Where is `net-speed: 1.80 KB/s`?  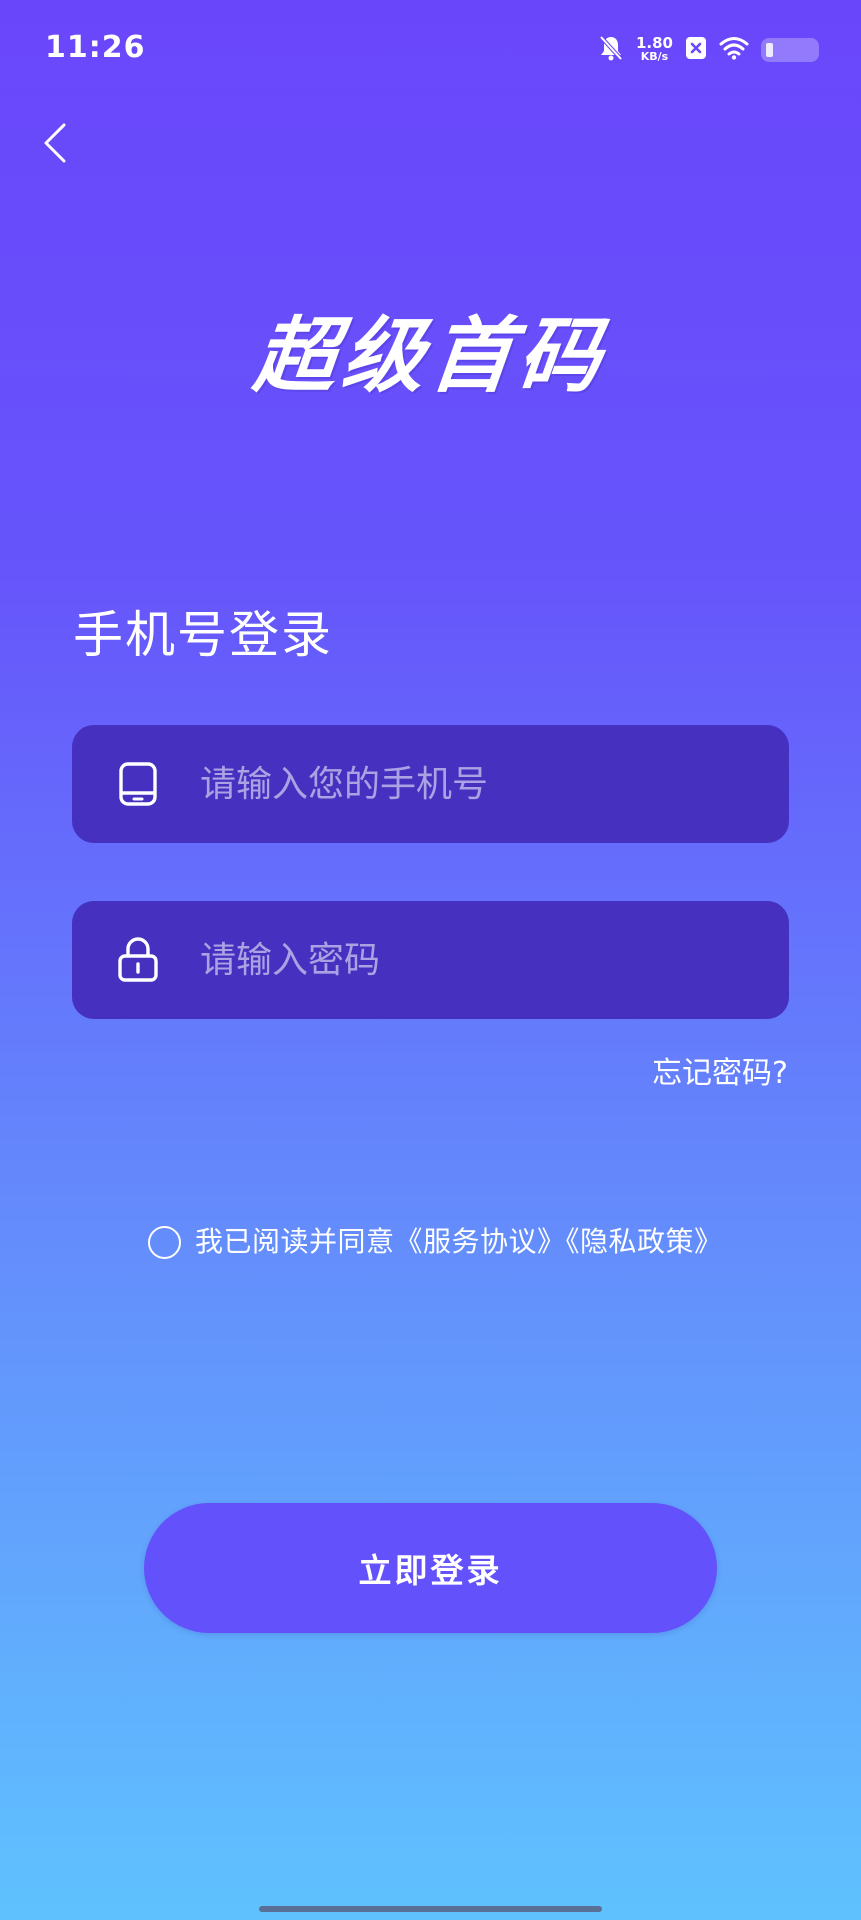 net-speed: 1.80 KB/s is located at coordinates (654, 49).